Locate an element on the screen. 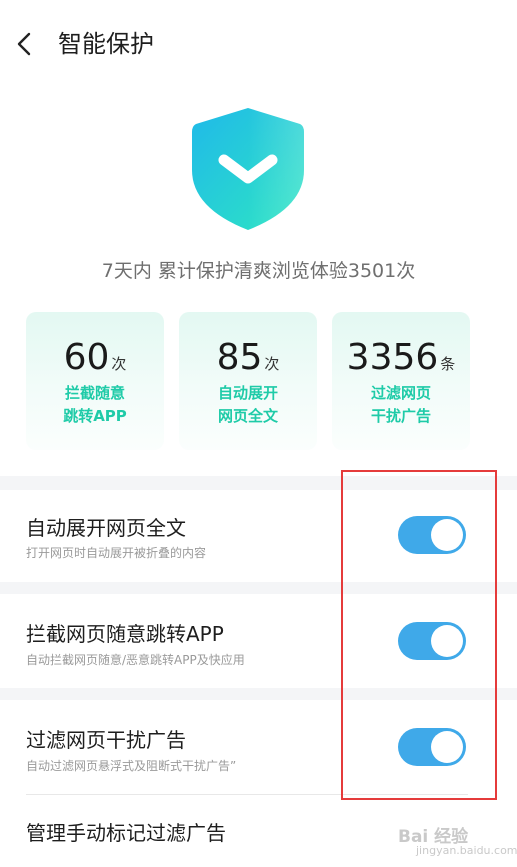  protection-summary: 7天内 累计保护清爽浏览体验3501次 is located at coordinates (258, 271).